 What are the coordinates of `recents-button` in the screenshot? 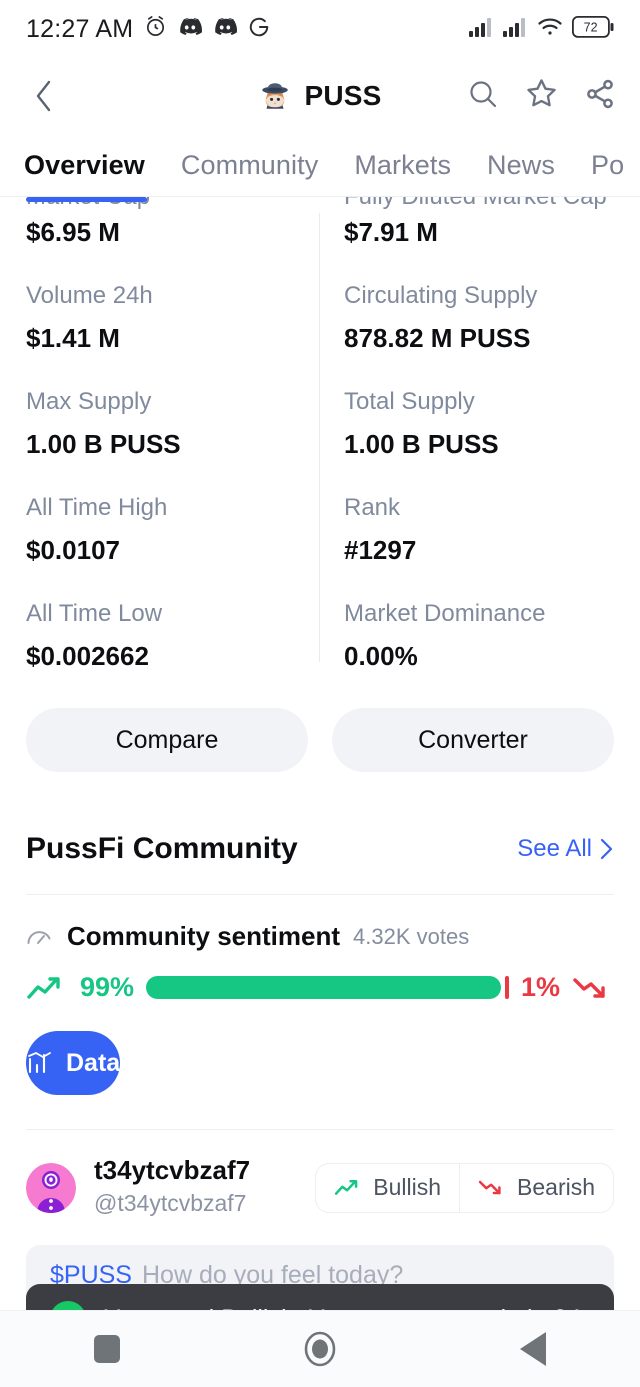 It's located at (107, 1349).